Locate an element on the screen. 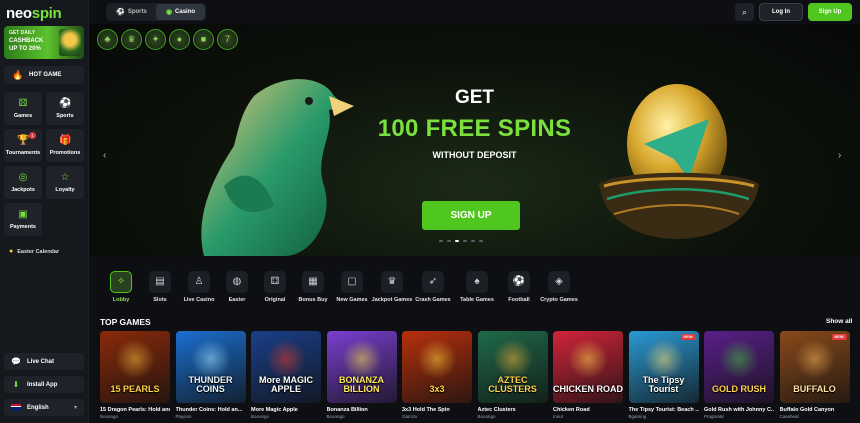 This screenshot has height=423, width=860. game-thumbnail: THUNDER COINS is located at coordinates (210, 367).